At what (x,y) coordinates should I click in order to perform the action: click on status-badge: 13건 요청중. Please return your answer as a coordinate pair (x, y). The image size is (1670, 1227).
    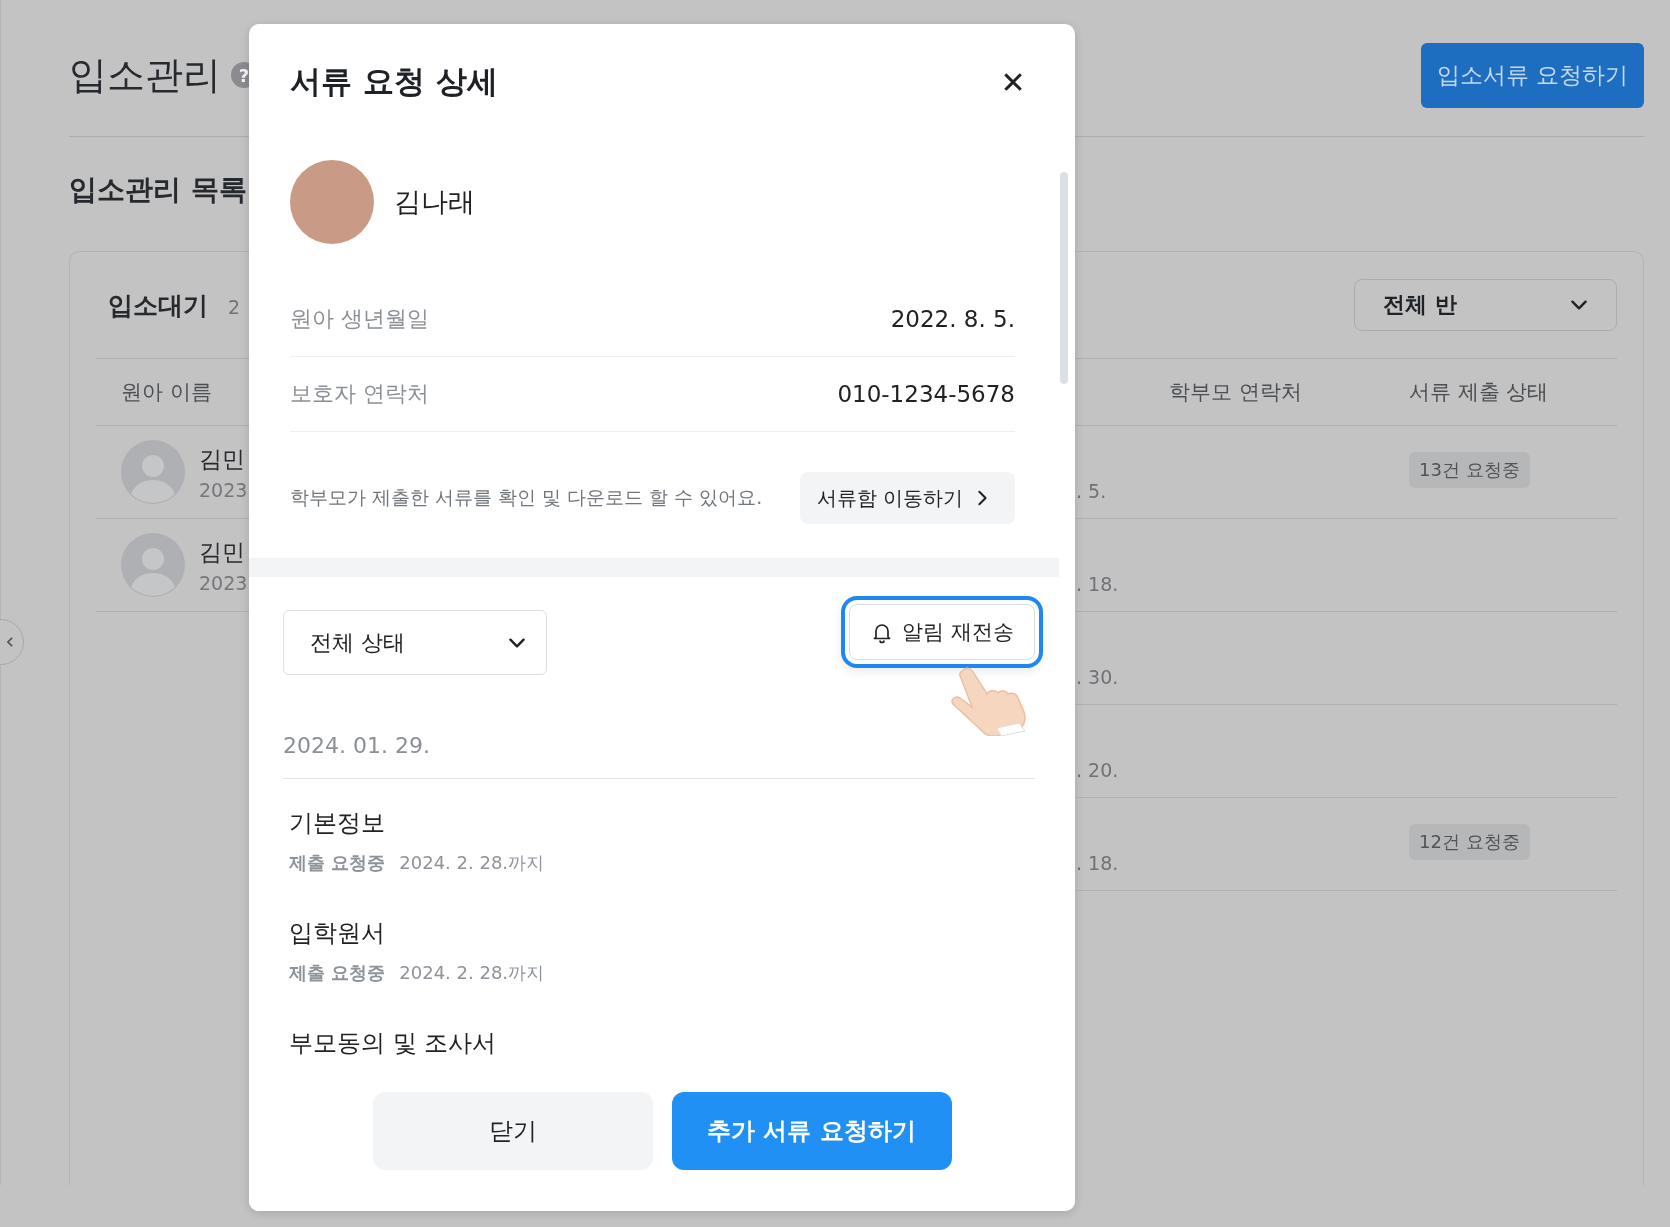
    Looking at the image, I should click on (1469, 470).